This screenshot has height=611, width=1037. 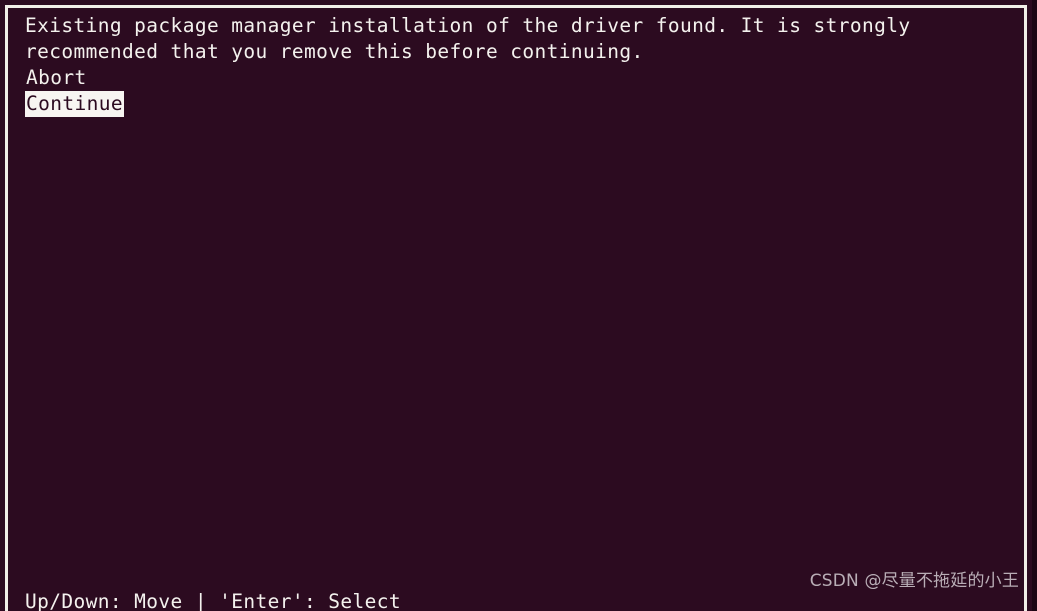 What do you see at coordinates (1034, 305) in the screenshot?
I see `right-gutter` at bounding box center [1034, 305].